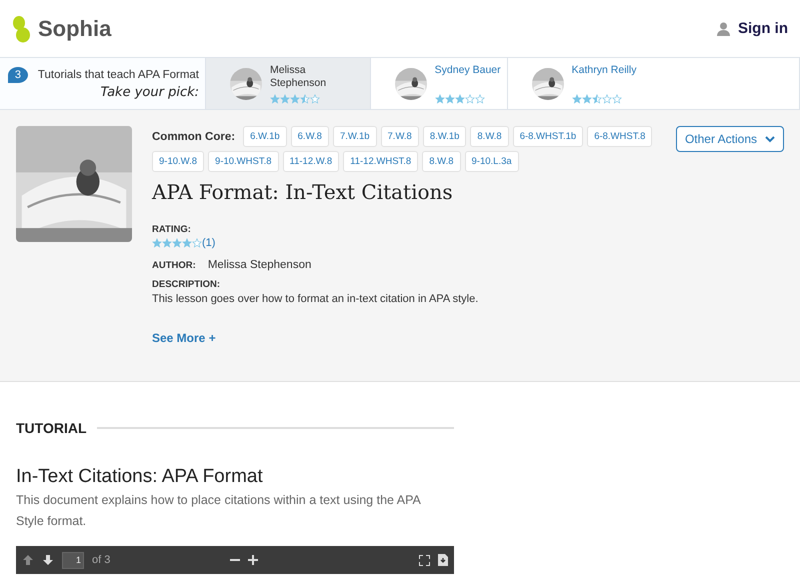  I want to click on arrow-up-icon, so click(28, 560).